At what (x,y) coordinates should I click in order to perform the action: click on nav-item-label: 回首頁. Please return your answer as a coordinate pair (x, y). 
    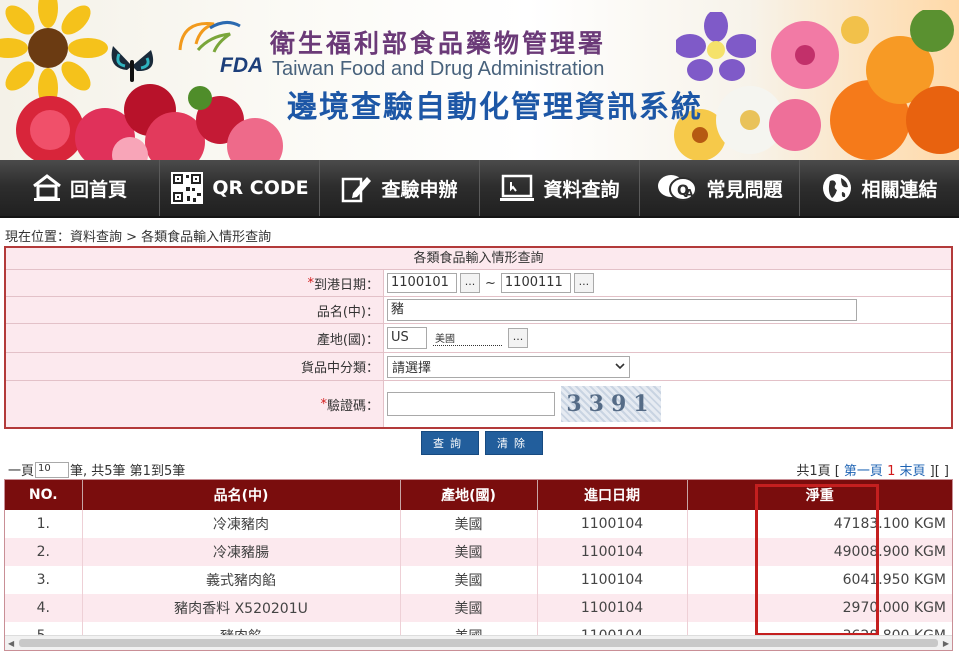
    Looking at the image, I should click on (98, 189).